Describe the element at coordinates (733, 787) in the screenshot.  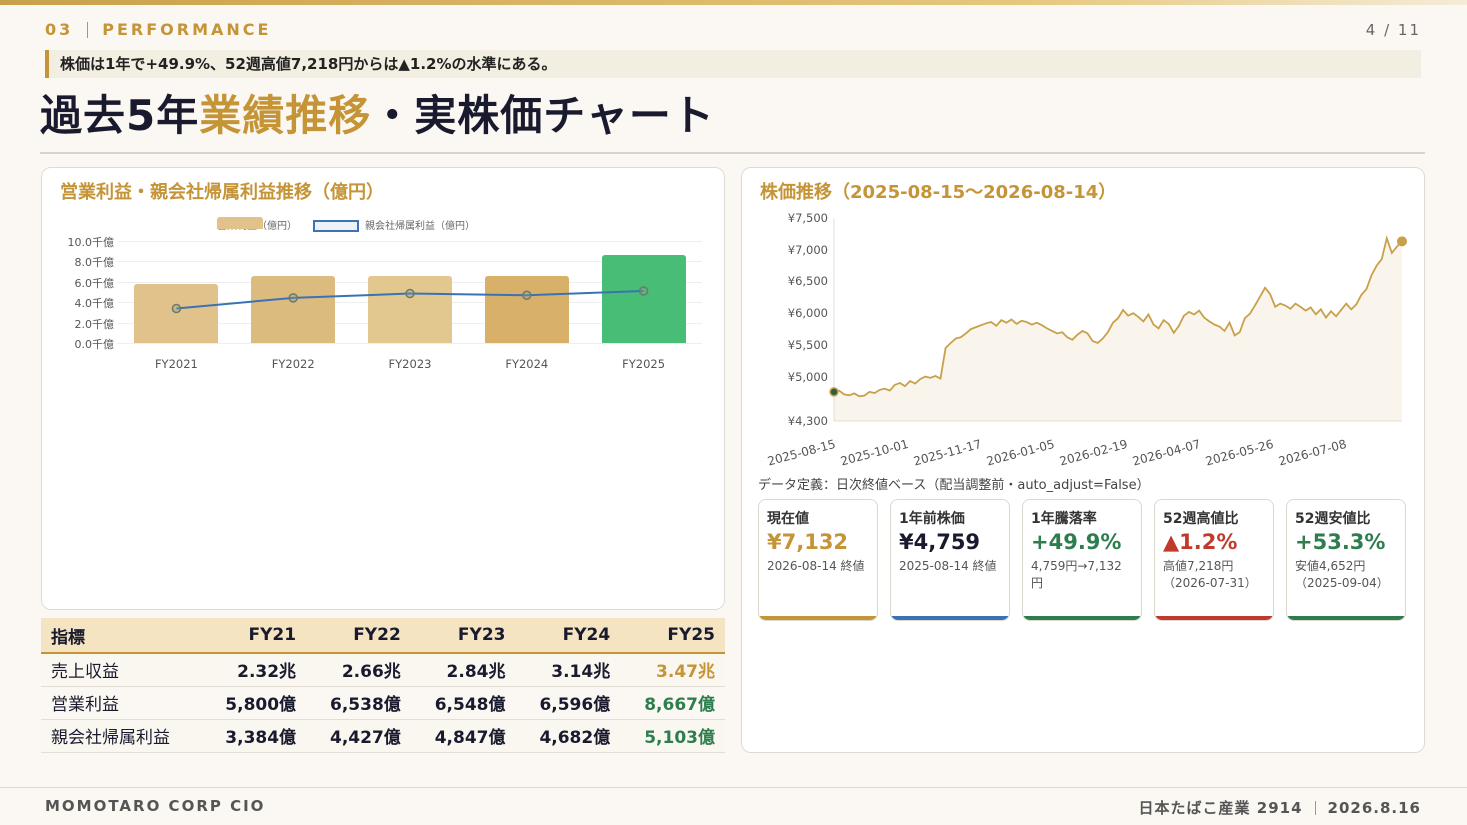
I see `footer-rule` at that location.